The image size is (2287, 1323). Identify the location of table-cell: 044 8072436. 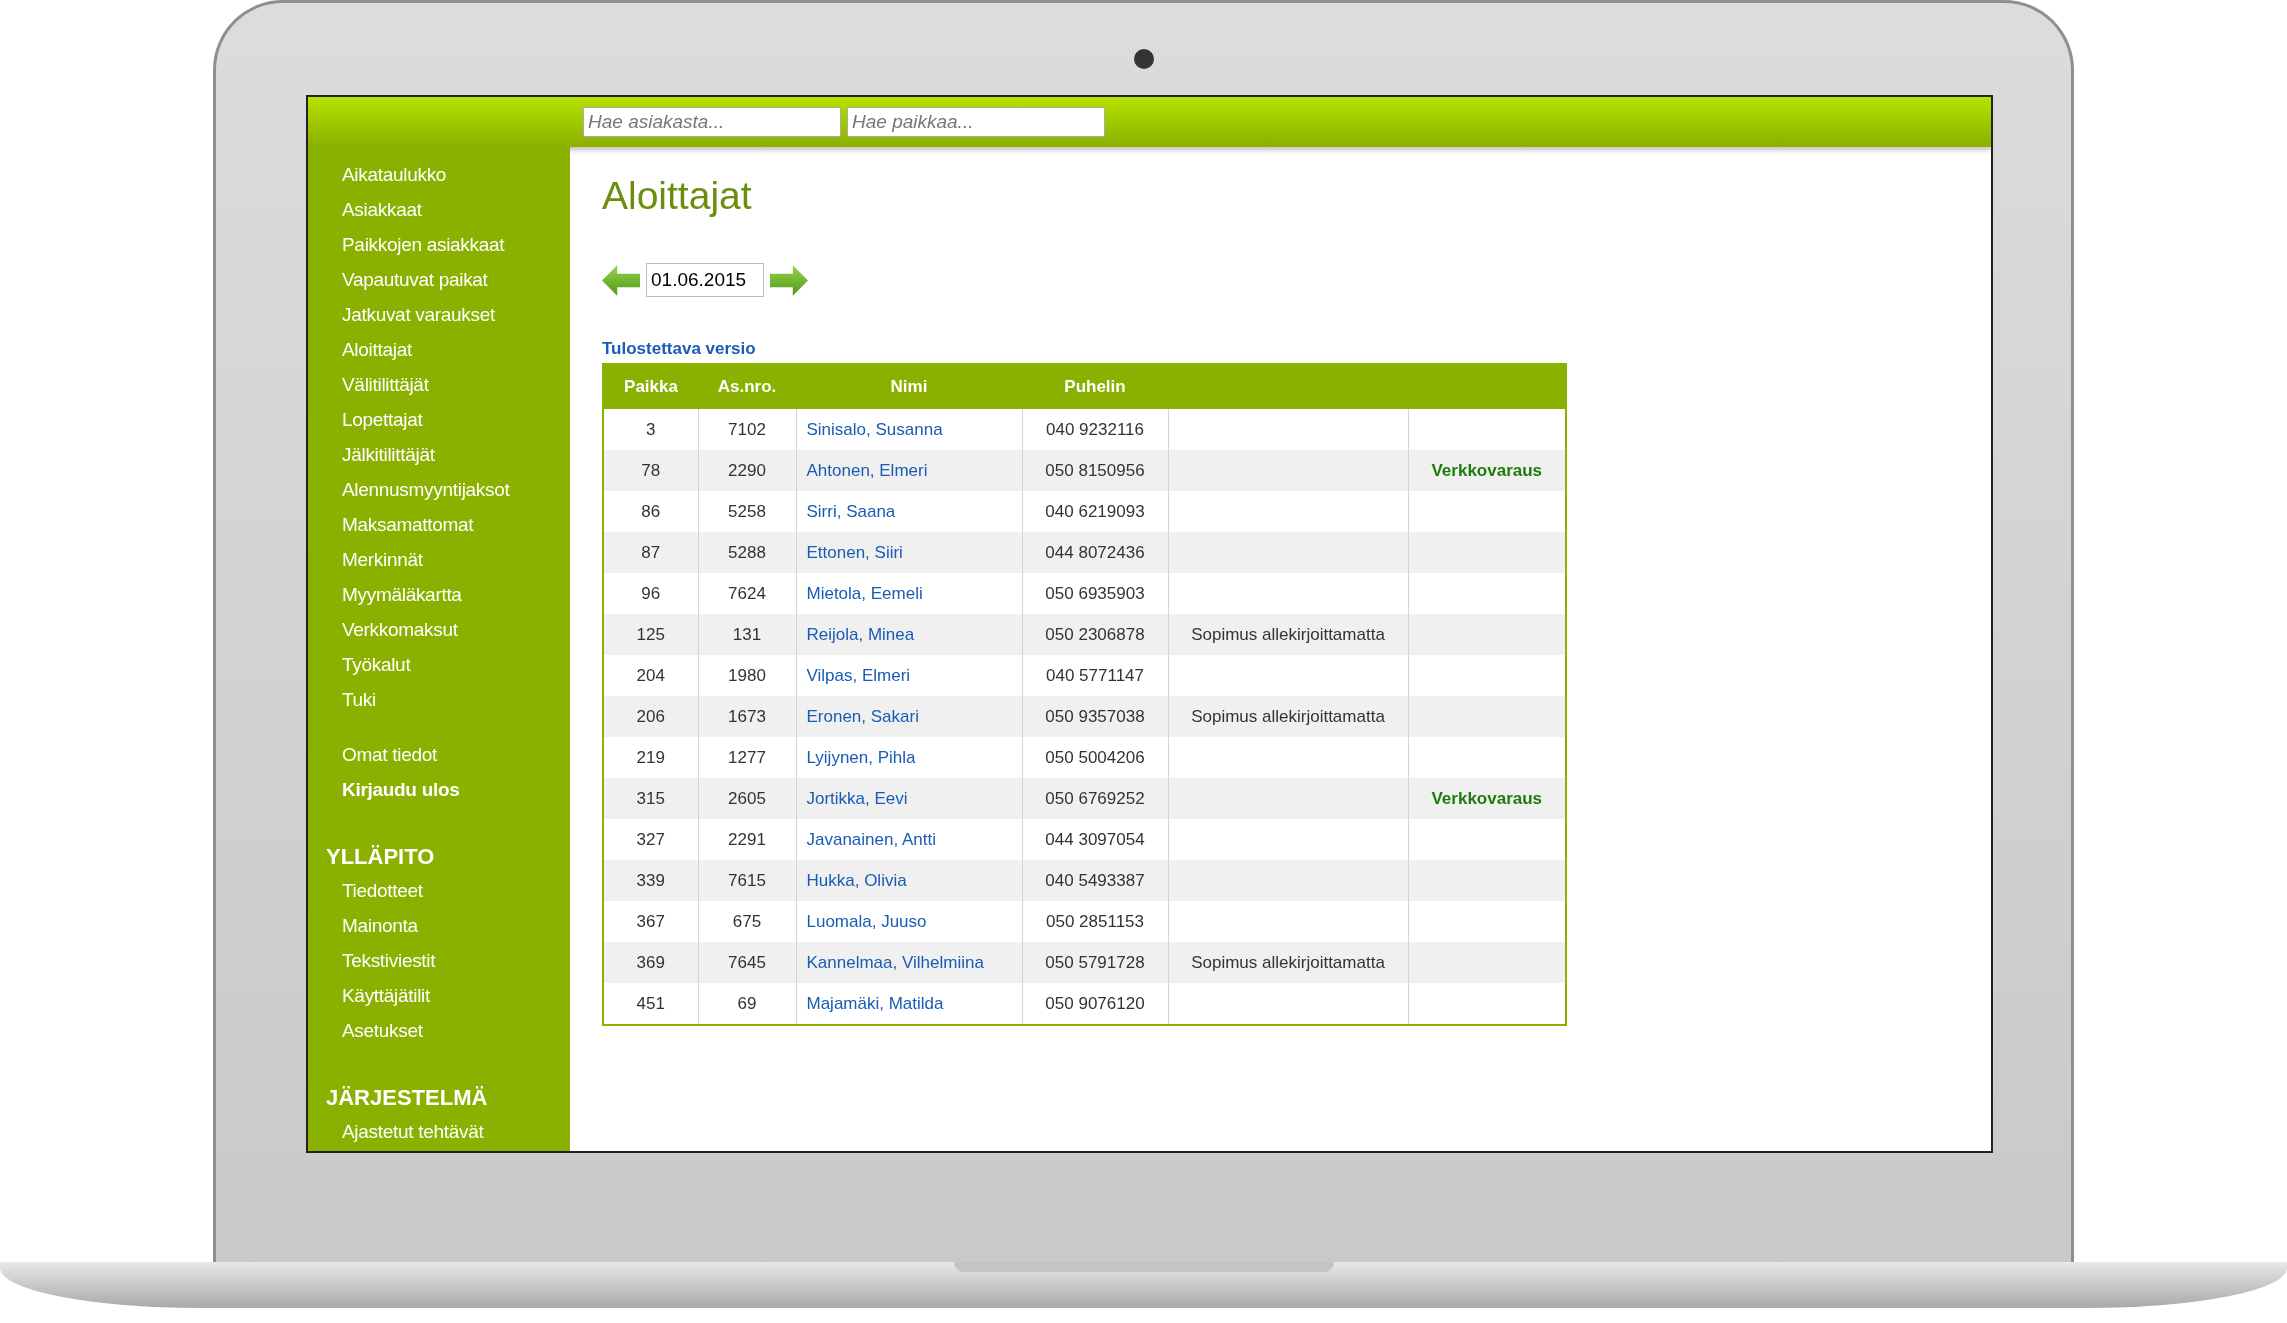
(1095, 552).